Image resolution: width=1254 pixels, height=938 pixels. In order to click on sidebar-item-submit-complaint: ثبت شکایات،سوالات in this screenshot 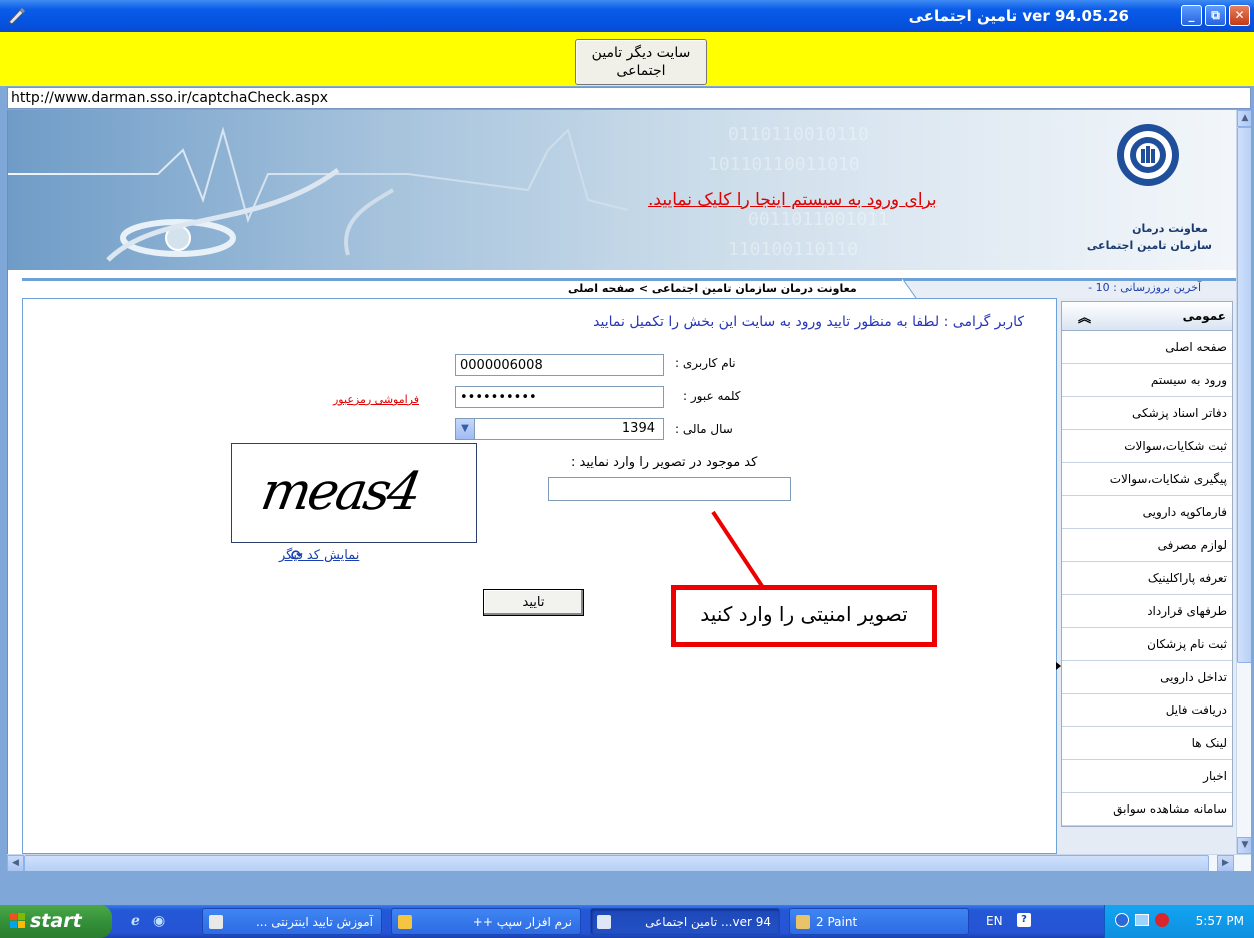, I will do `click(1147, 446)`.